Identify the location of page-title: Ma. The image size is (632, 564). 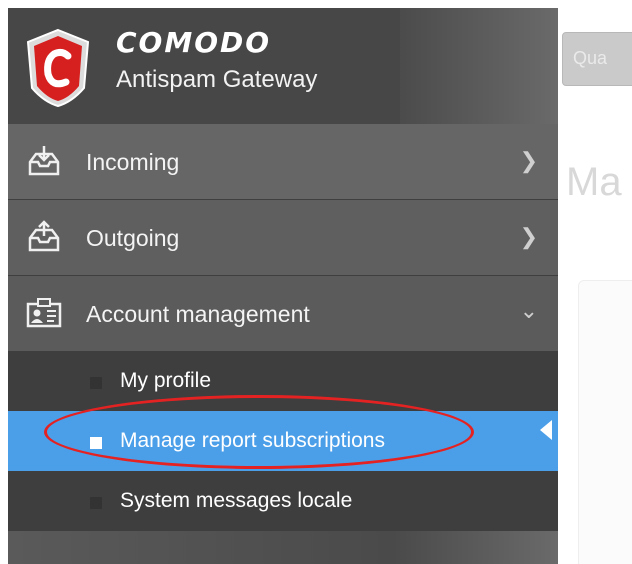
(594, 182).